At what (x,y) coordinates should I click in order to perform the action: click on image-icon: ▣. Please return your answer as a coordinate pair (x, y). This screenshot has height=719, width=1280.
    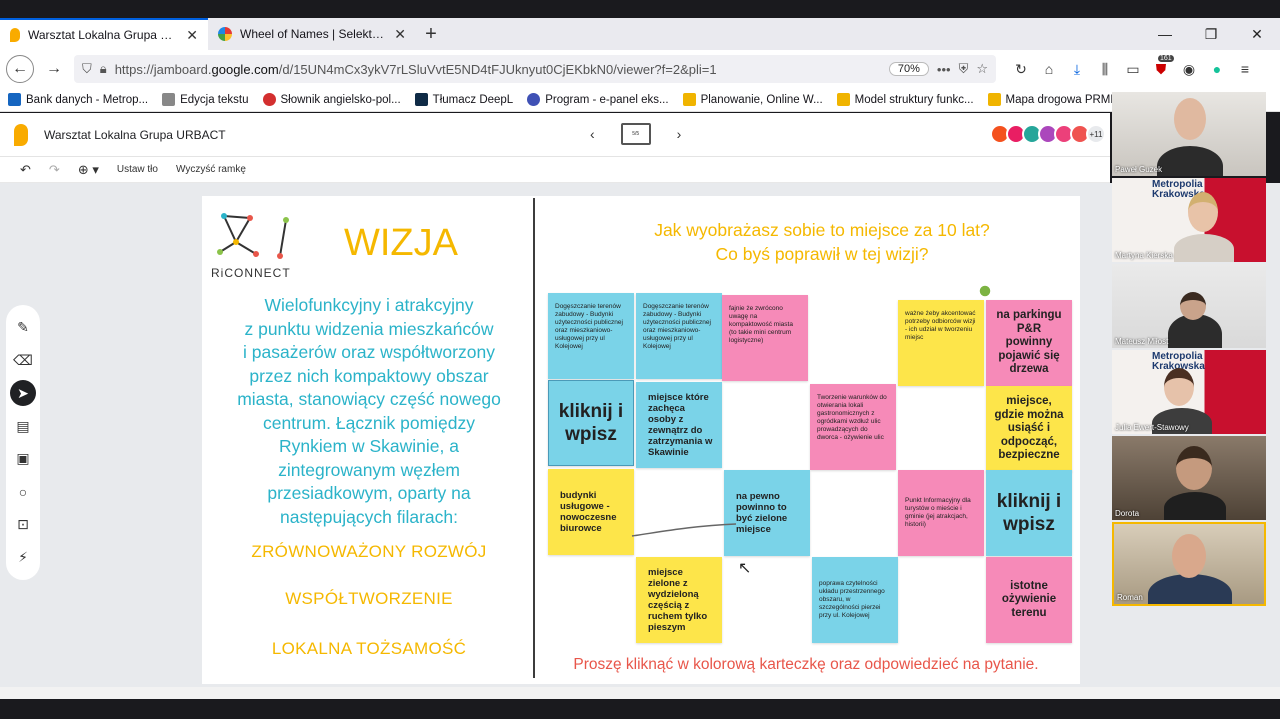
    Looking at the image, I should click on (23, 459).